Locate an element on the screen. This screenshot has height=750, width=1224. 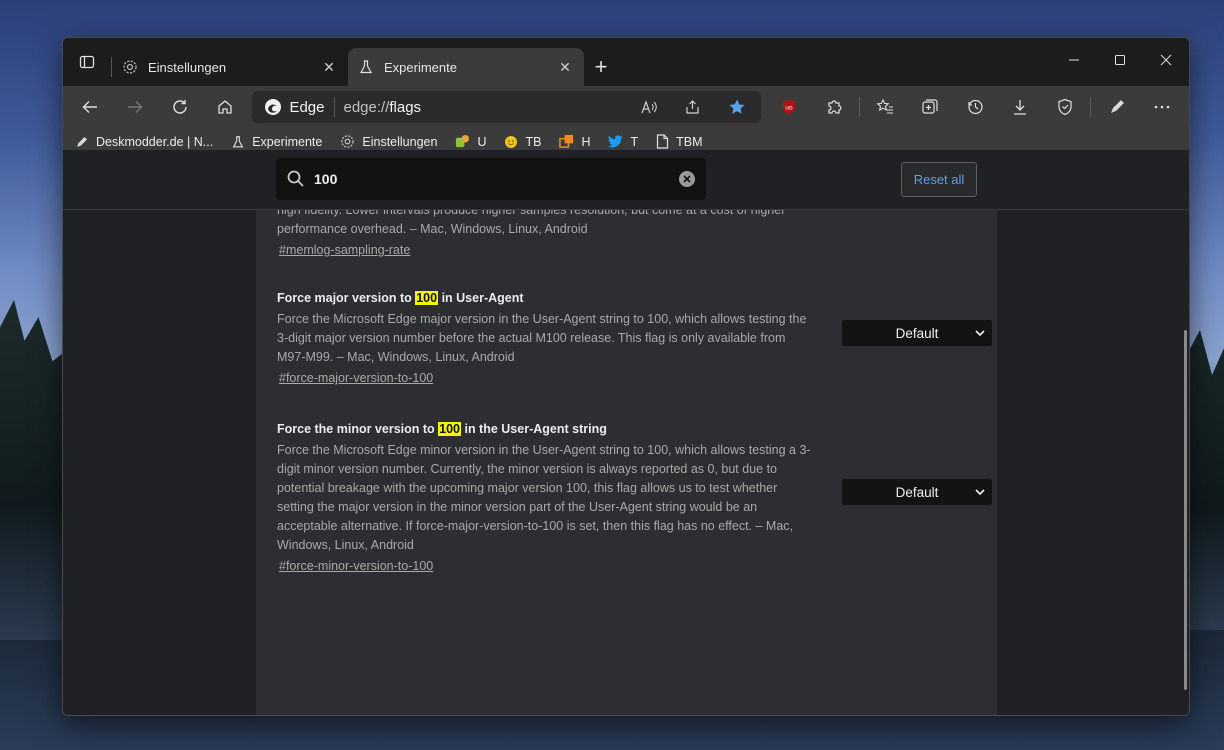
flags-header: 100 Reset all is located at coordinates (626, 180).